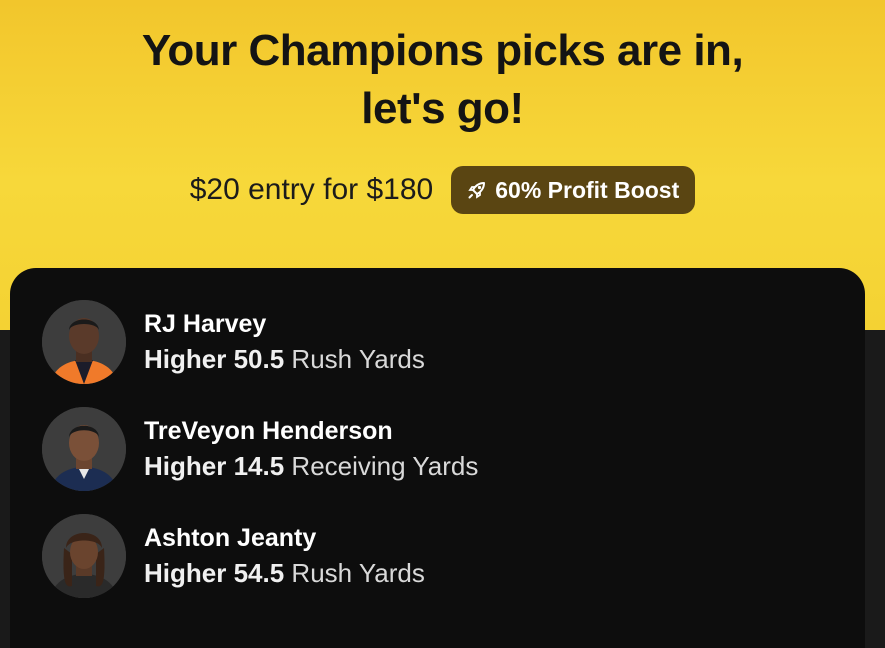 The image size is (885, 648). Describe the element at coordinates (442, 108) in the screenshot. I see `title-line-2: let's go!` at that location.